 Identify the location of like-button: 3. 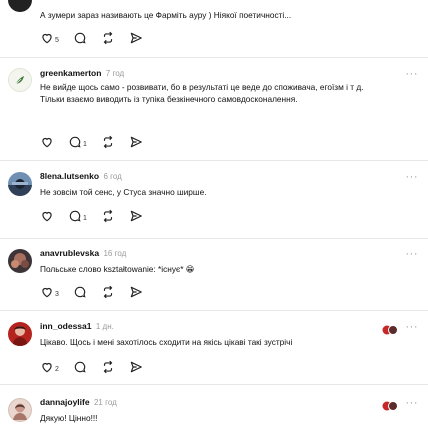
(49, 292).